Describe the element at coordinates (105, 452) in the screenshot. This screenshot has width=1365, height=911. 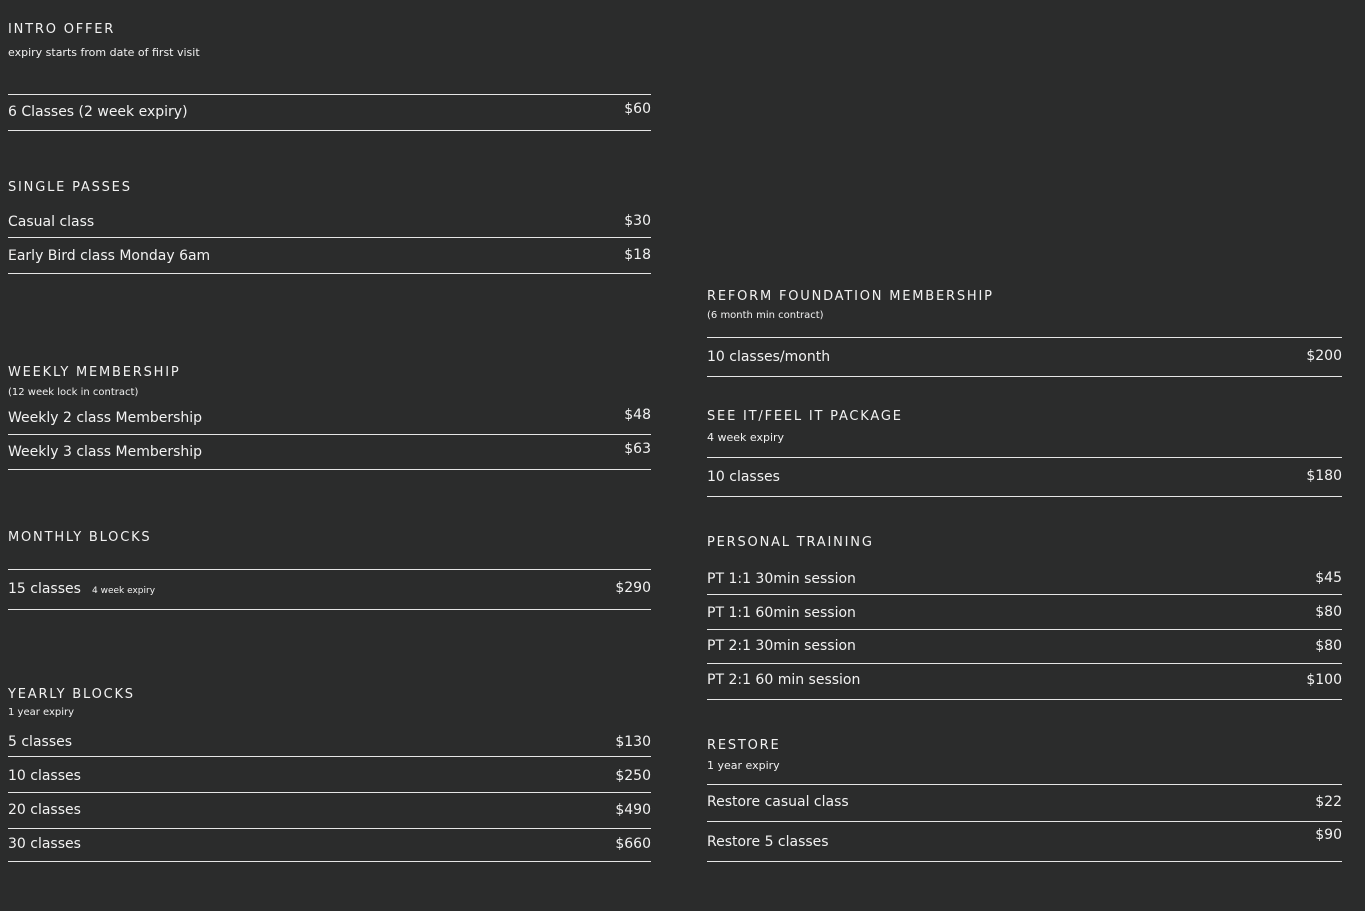
I see `item-label: Weekly 3 class Membership` at that location.